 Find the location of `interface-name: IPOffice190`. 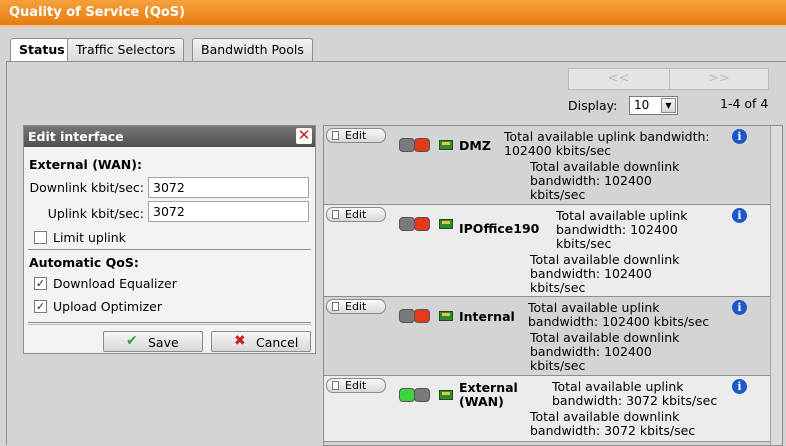

interface-name: IPOffice190 is located at coordinates (499, 228).